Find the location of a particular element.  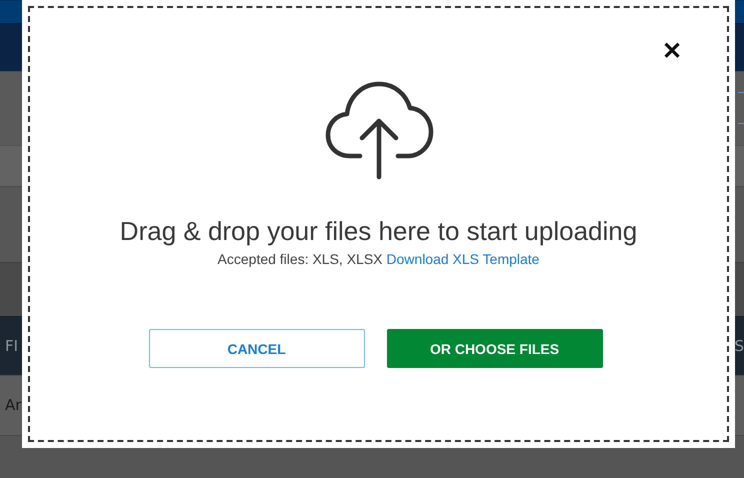

accepted-files-text: Accepted files: XLS, XLSX Download XLS Template is located at coordinates (379, 259).